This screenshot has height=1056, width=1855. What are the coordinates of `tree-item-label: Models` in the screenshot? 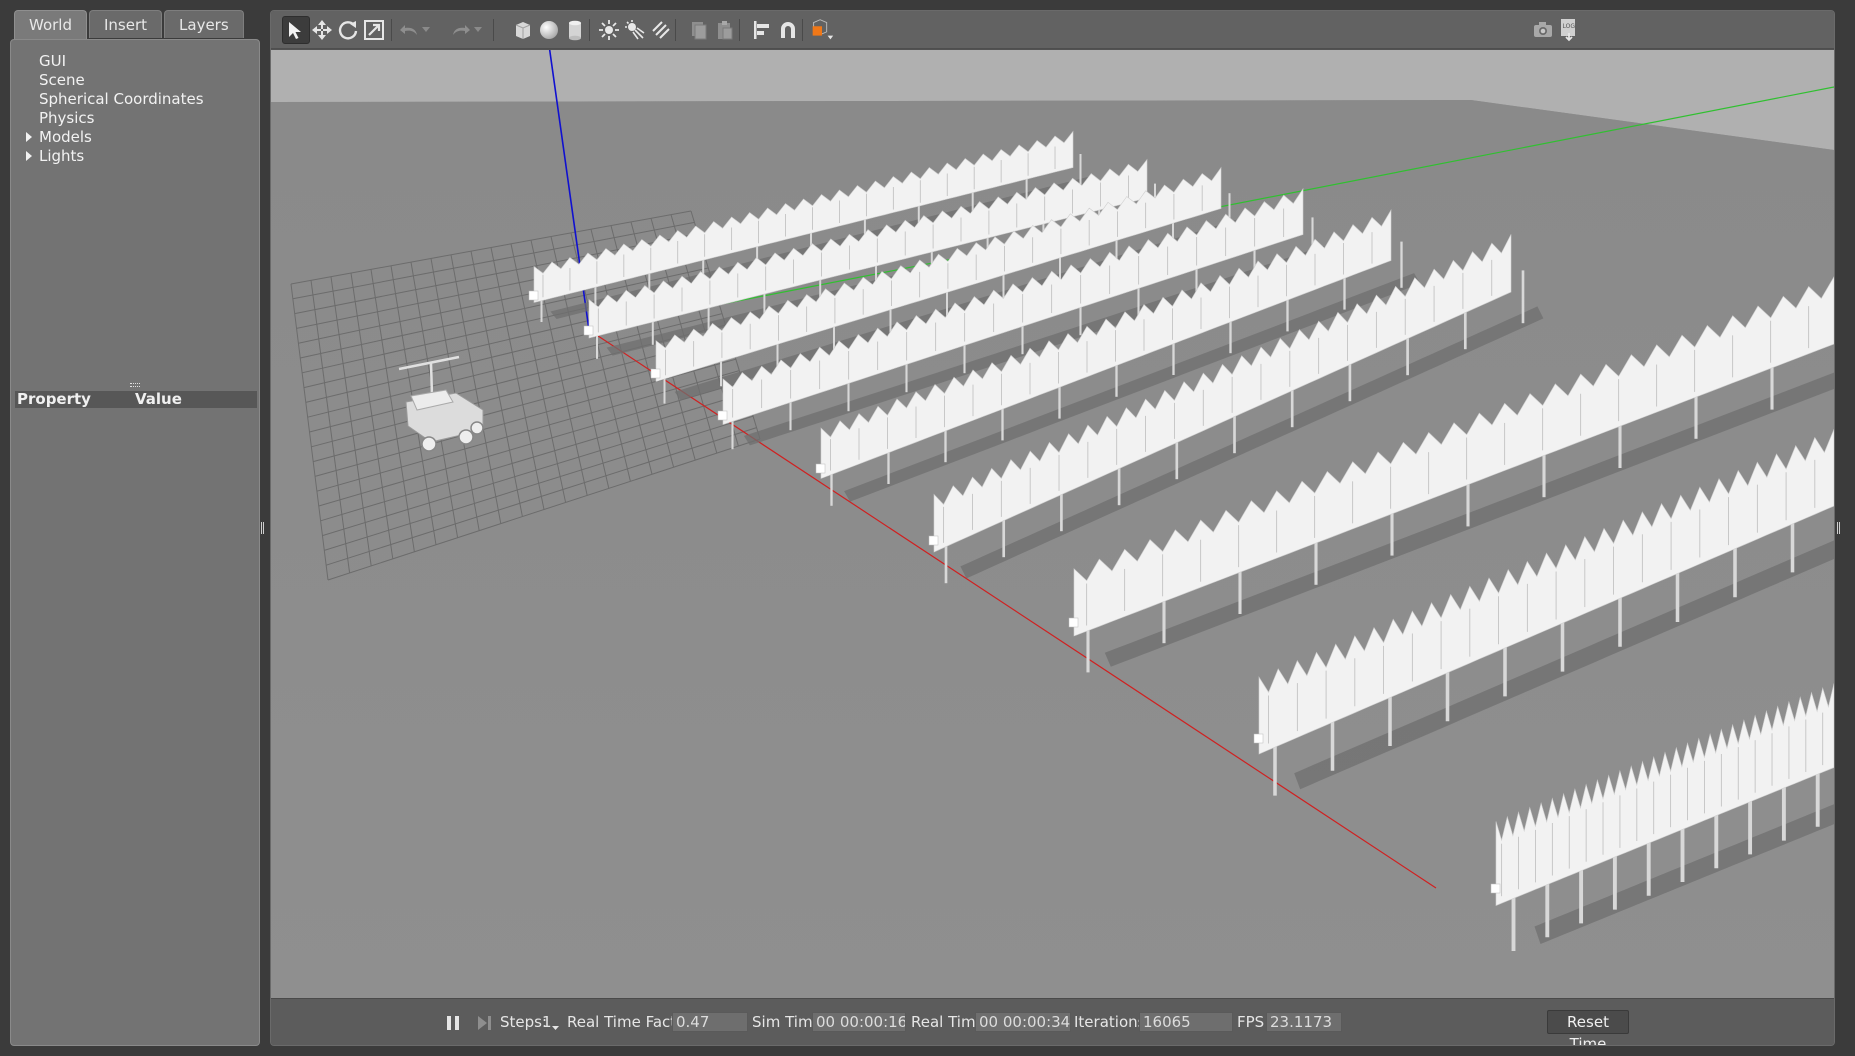 It's located at (65, 137).